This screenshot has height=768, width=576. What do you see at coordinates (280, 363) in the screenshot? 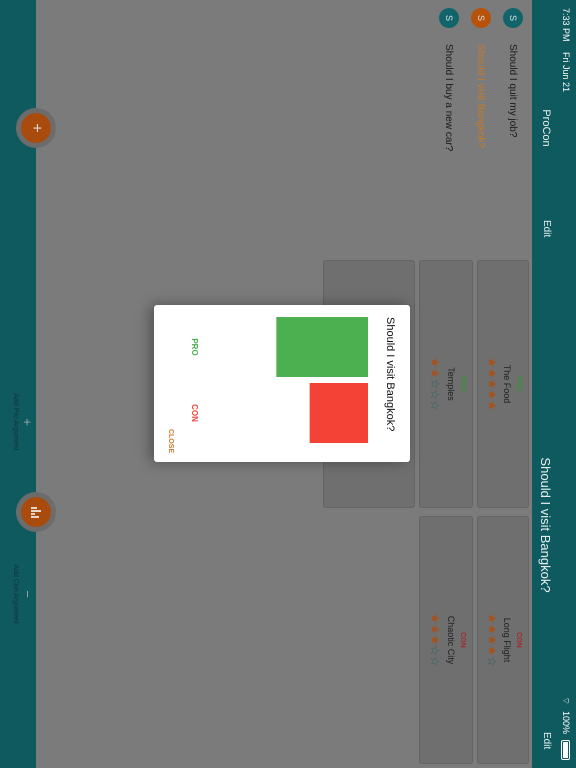
I see `value-label: 61.1%` at bounding box center [280, 363].